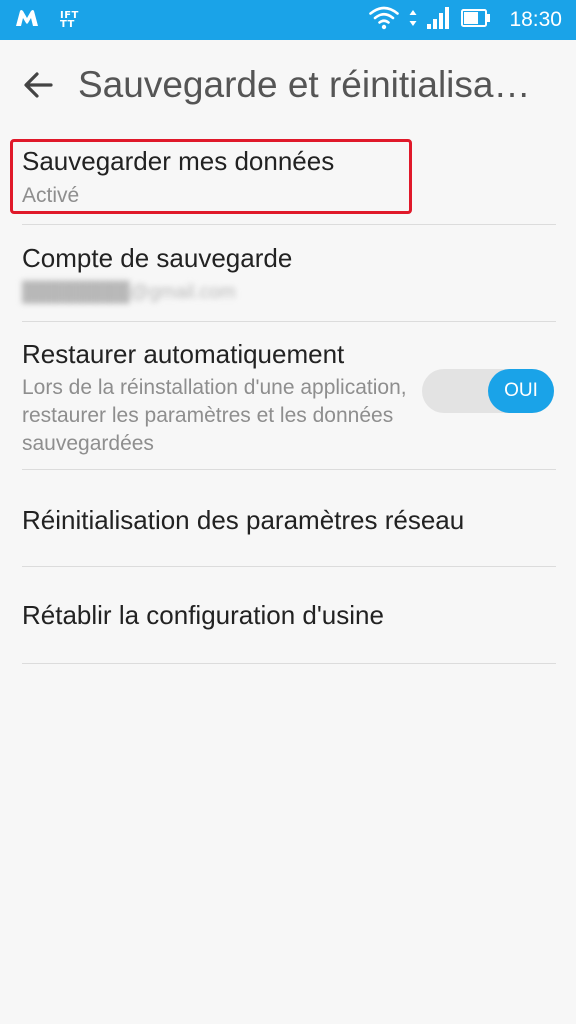  What do you see at coordinates (203, 615) in the screenshot?
I see `setting-title: Rétablir la configuration d'usine` at bounding box center [203, 615].